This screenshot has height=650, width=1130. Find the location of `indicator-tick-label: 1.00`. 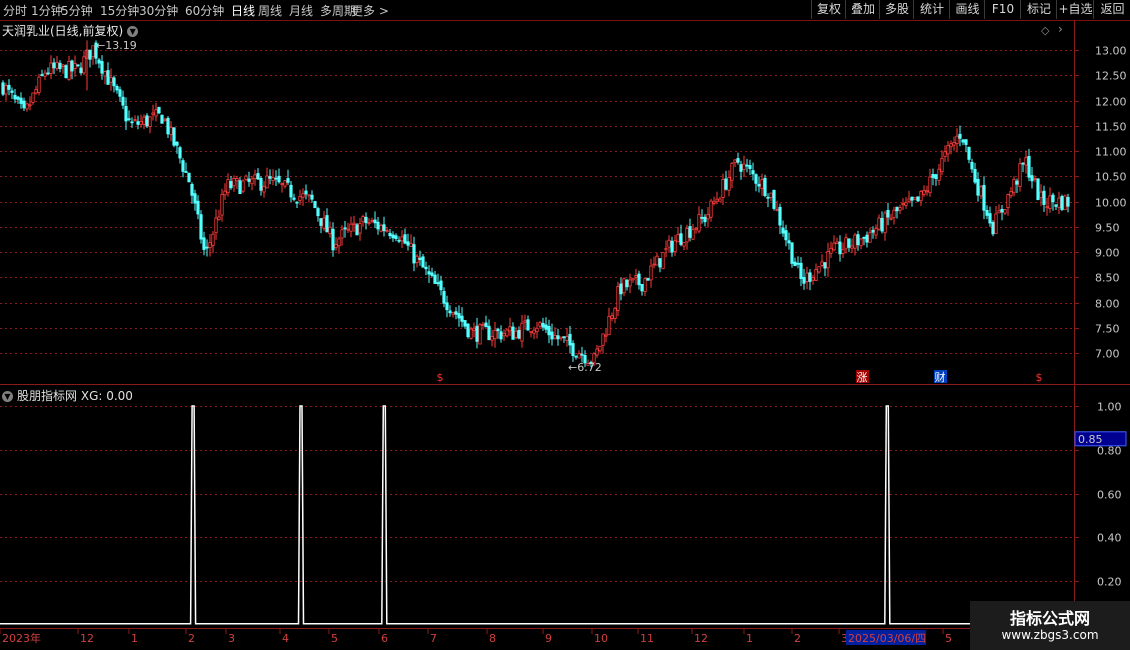

indicator-tick-label: 1.00 is located at coordinates (1109, 407).